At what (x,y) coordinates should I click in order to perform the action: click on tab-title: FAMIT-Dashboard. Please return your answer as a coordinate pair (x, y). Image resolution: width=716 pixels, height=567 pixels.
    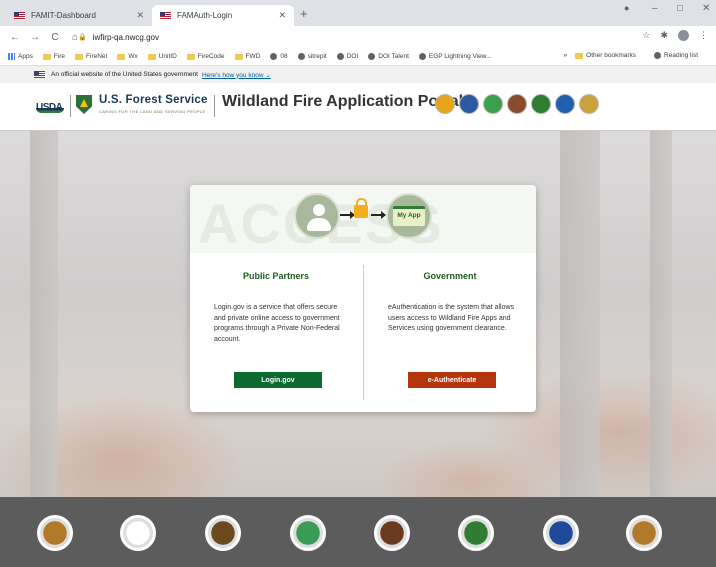
    Looking at the image, I should click on (63, 15).